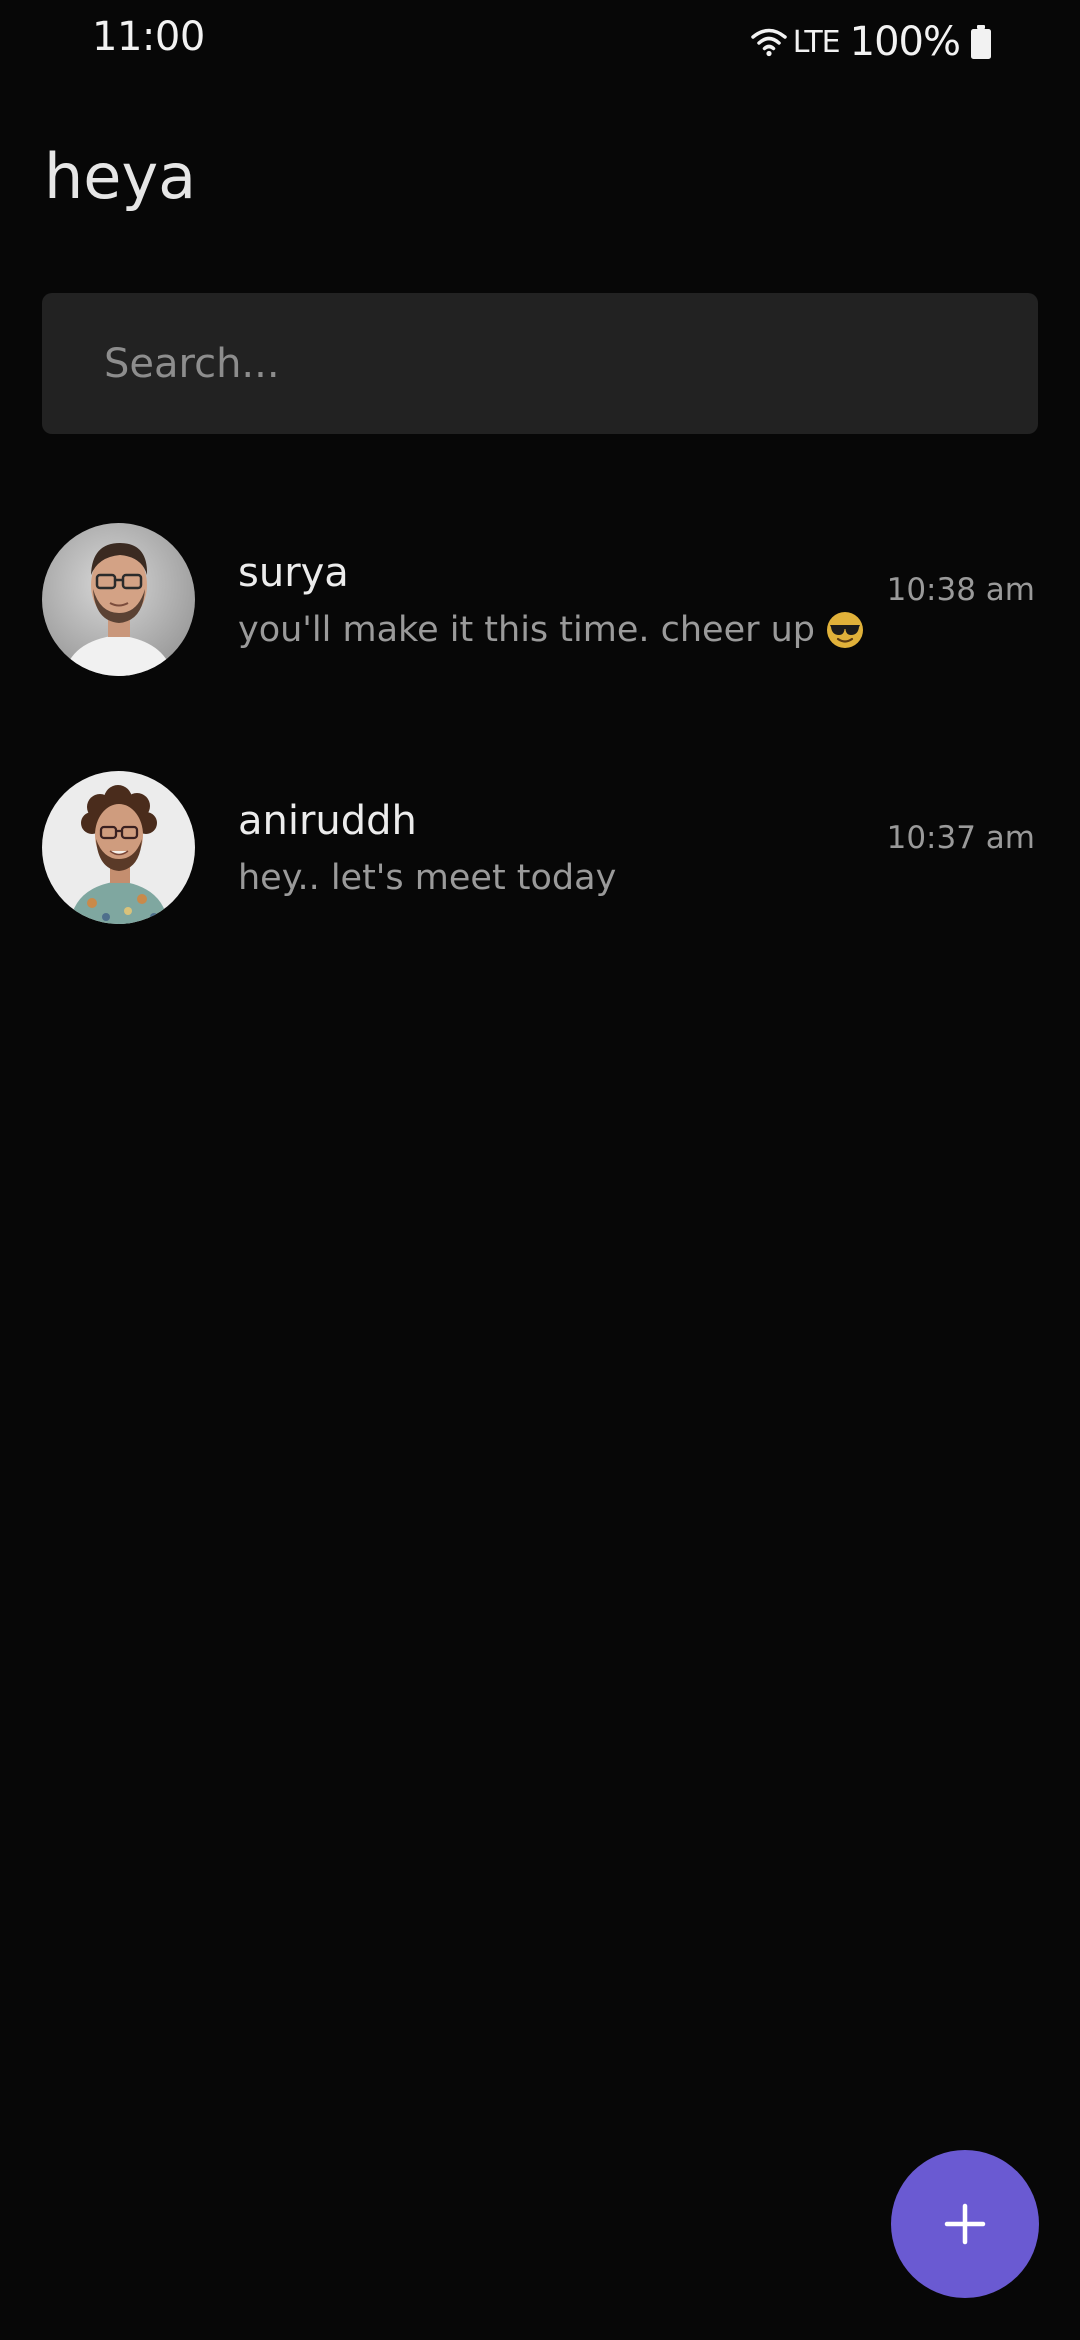 The width and height of the screenshot is (1080, 2340). Describe the element at coordinates (981, 42) in the screenshot. I see `battery-icon` at that location.